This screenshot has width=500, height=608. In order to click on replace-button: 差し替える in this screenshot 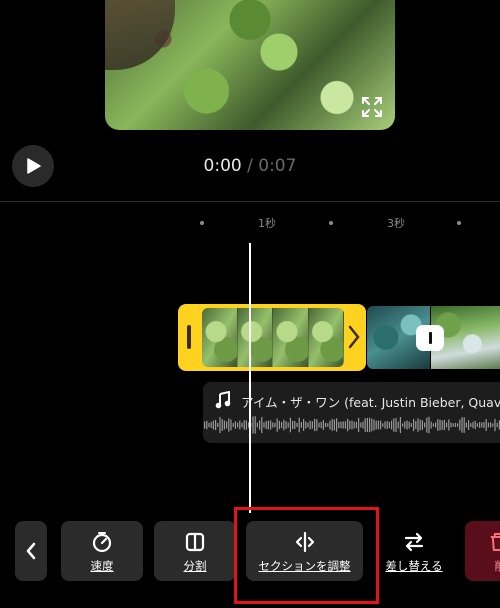, I will do `click(414, 551)`.